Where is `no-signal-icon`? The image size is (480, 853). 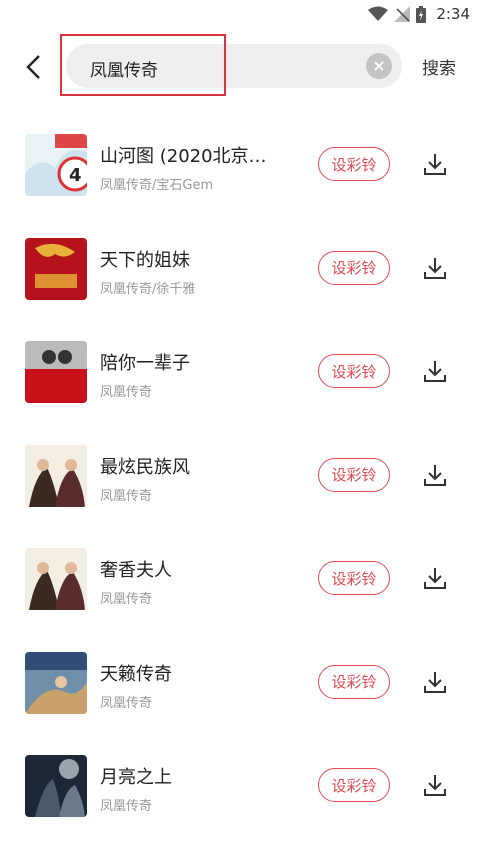
no-signal-icon is located at coordinates (402, 14).